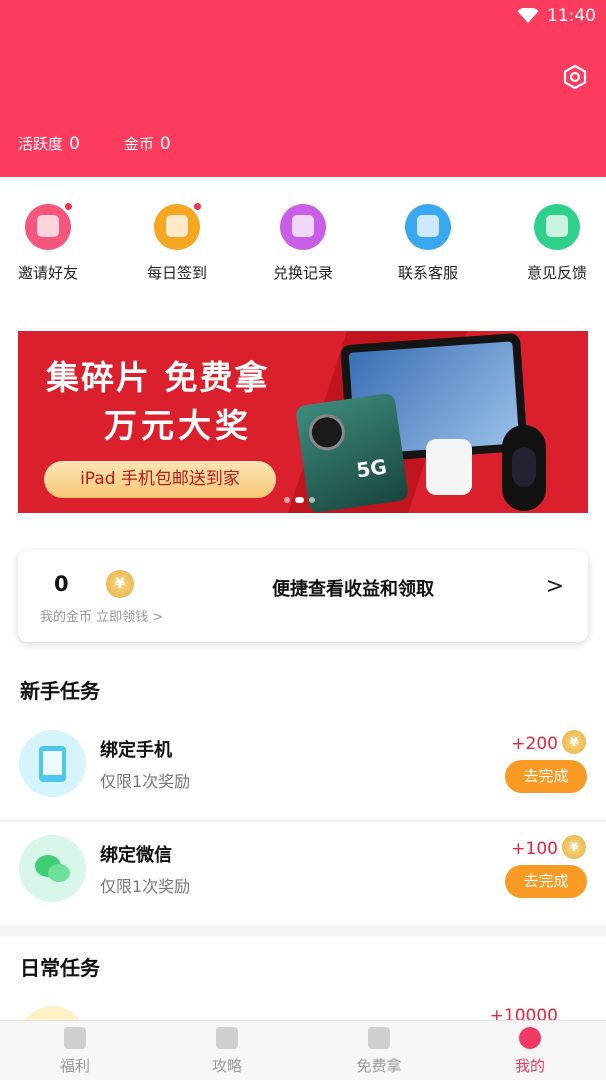  I want to click on quick-action-label: 兑换记录, so click(302, 273).